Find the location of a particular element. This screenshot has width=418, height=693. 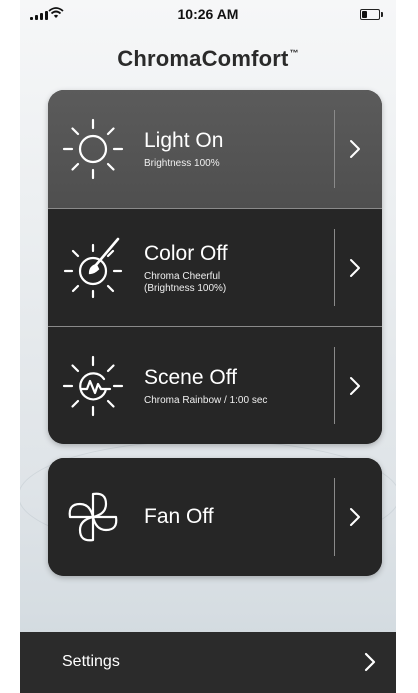

light-title: Light On is located at coordinates (184, 140).